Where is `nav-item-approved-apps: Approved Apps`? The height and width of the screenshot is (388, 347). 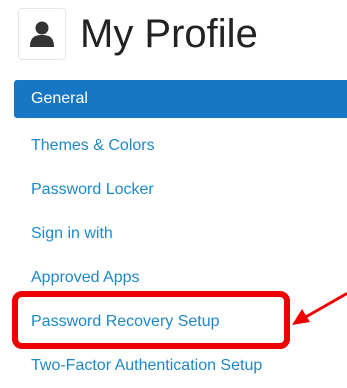 nav-item-approved-apps: Approved Apps is located at coordinates (180, 278).